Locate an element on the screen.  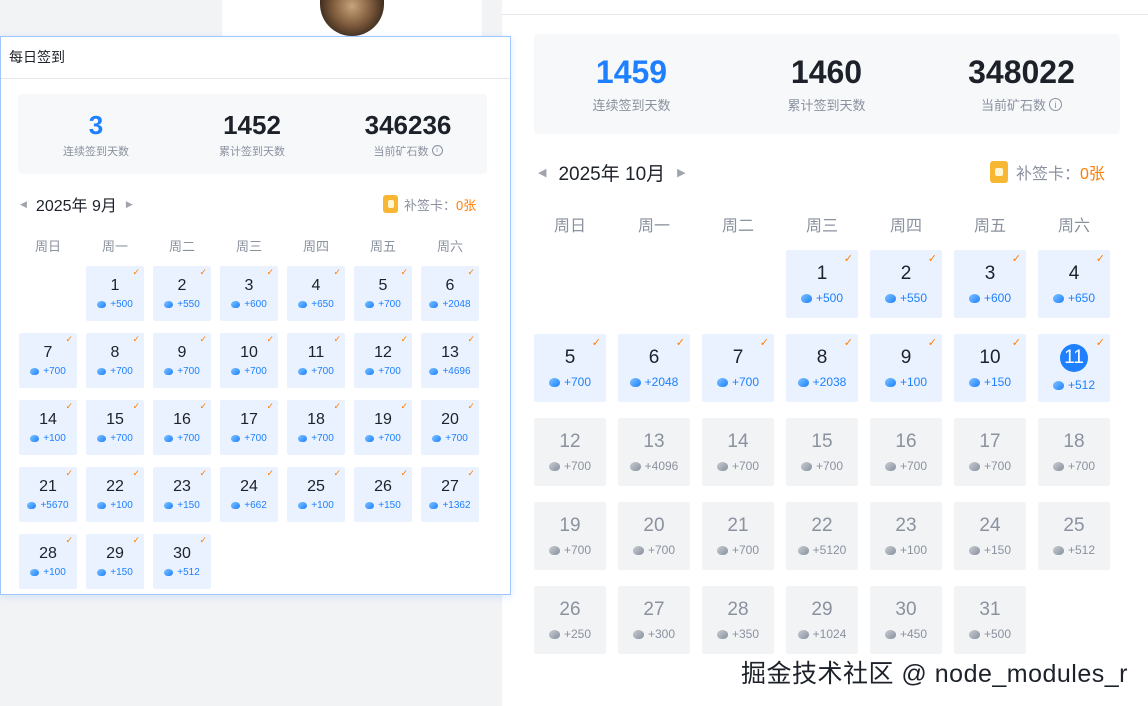
day-number: 8 is located at coordinates (115, 352).